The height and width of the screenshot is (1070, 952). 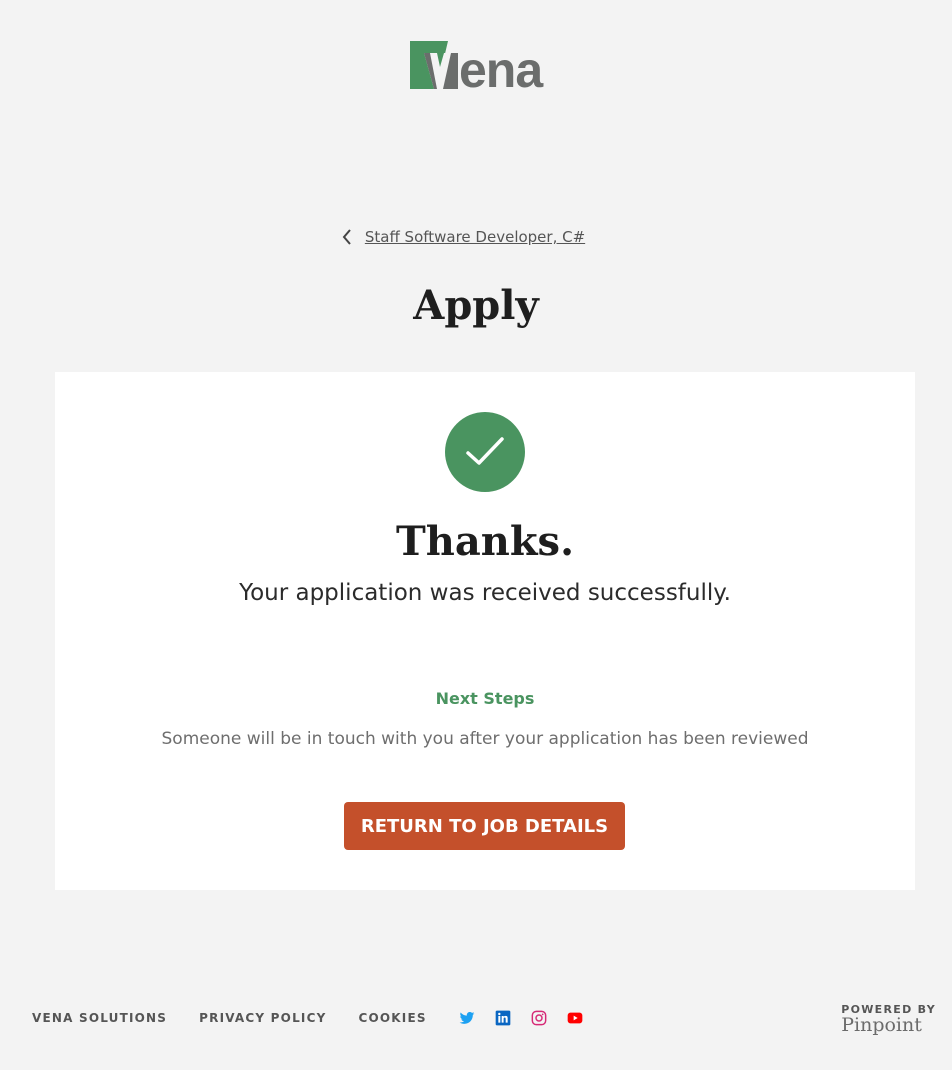 What do you see at coordinates (484, 826) in the screenshot?
I see `return-to-job-details-button: RETURN TO JOB DETAILS` at bounding box center [484, 826].